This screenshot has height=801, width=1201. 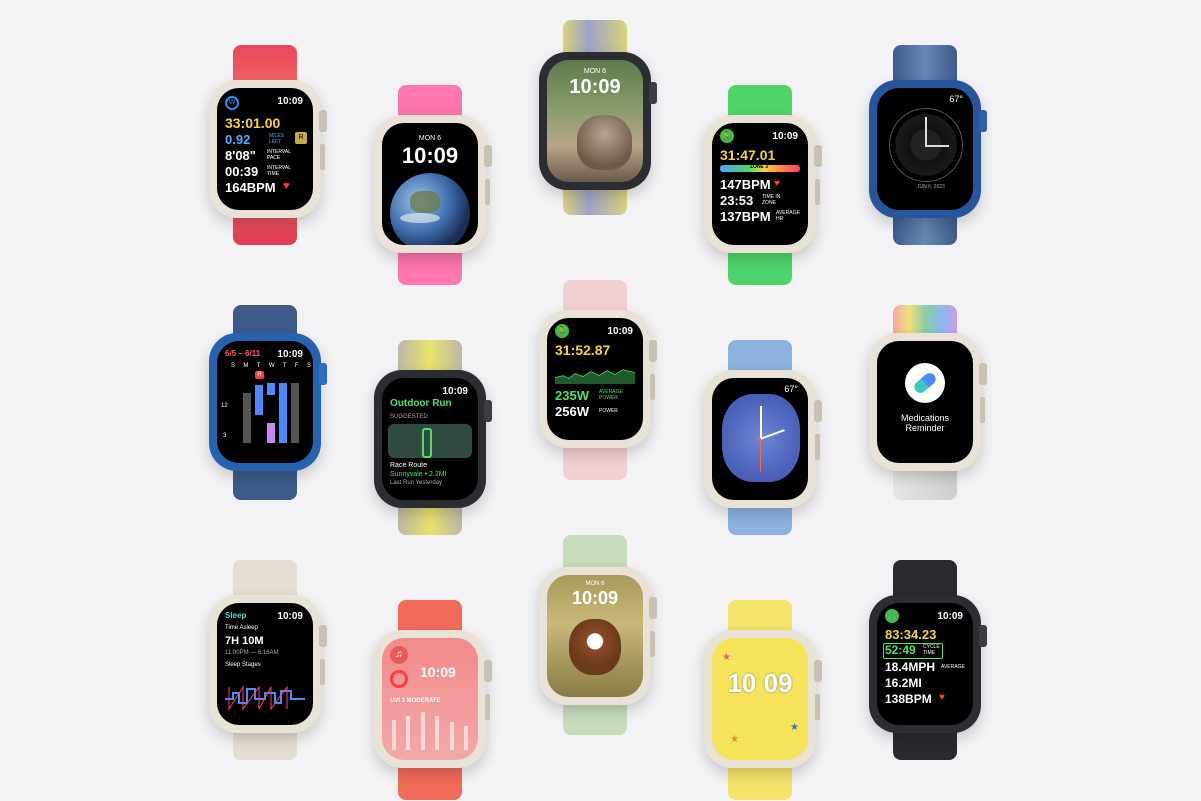 I want to click on playful-digits: 10 09, so click(x=760, y=683).